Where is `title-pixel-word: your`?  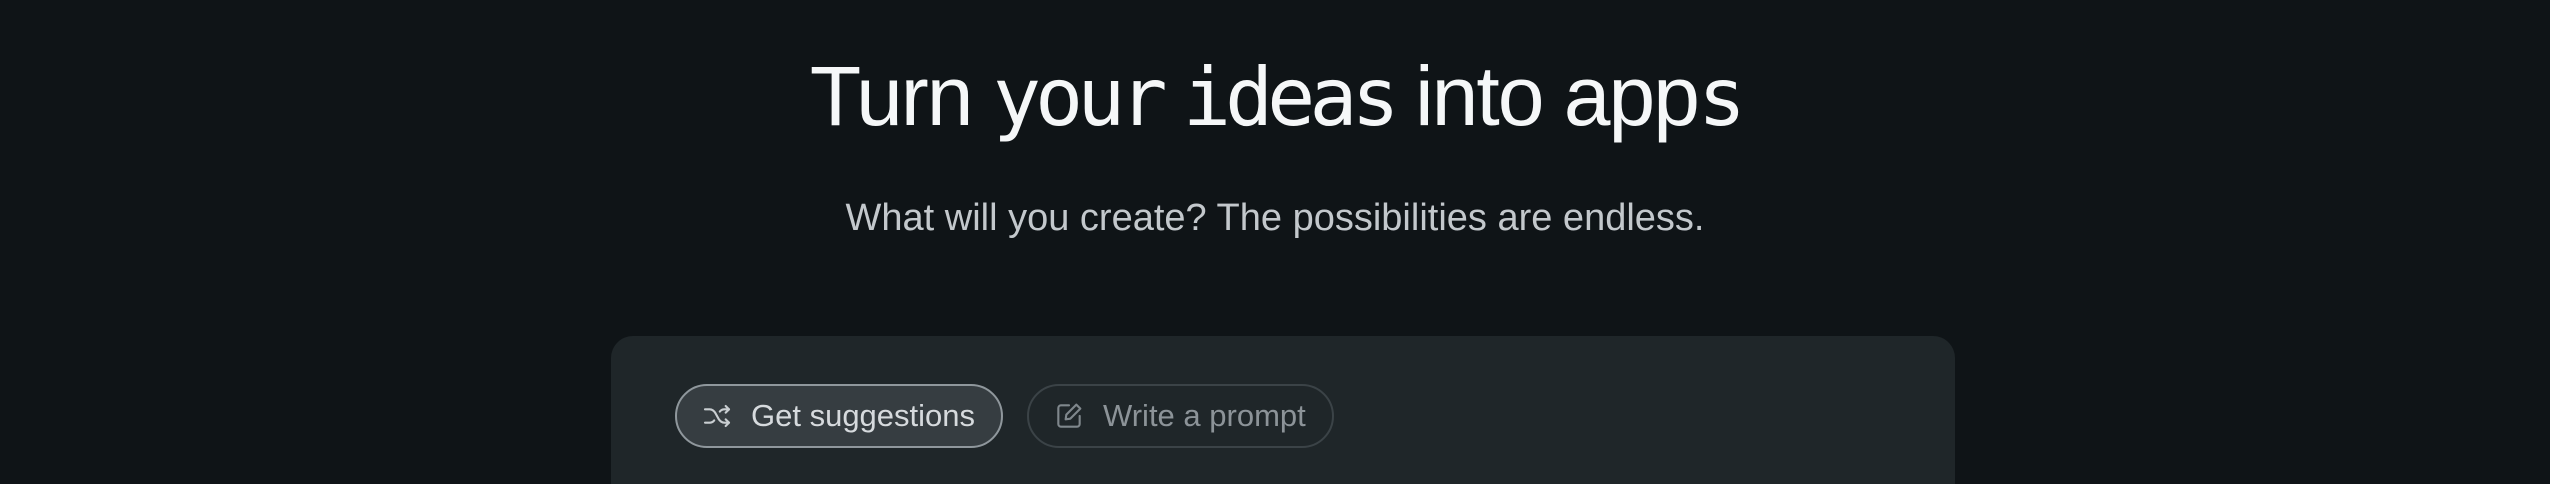 title-pixel-word: your is located at coordinates (1080, 97).